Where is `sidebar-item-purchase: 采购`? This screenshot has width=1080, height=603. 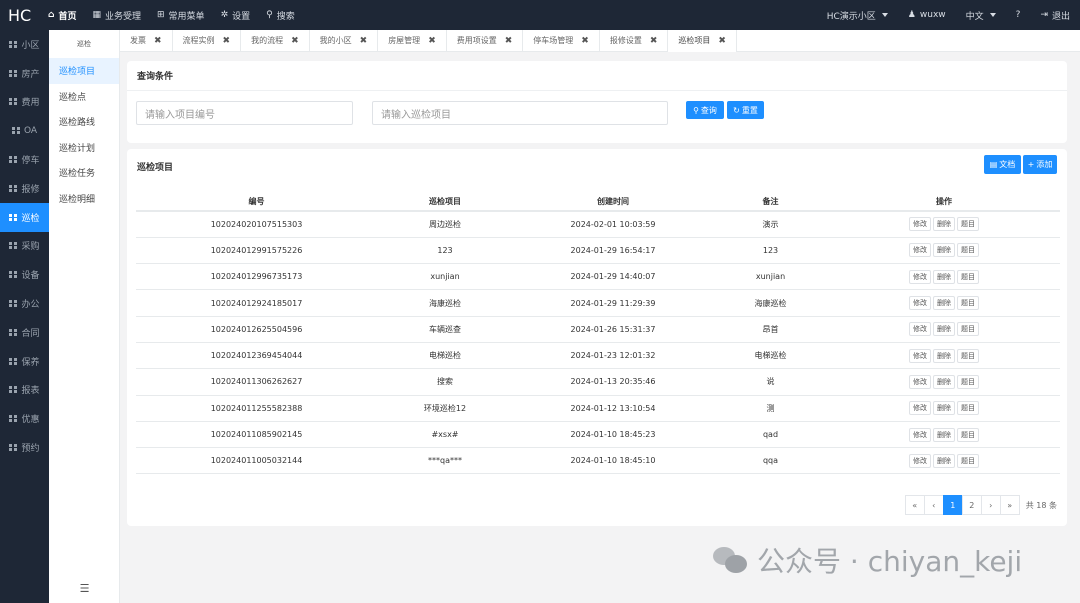
sidebar-item-purchase: 采购 is located at coordinates (24, 246).